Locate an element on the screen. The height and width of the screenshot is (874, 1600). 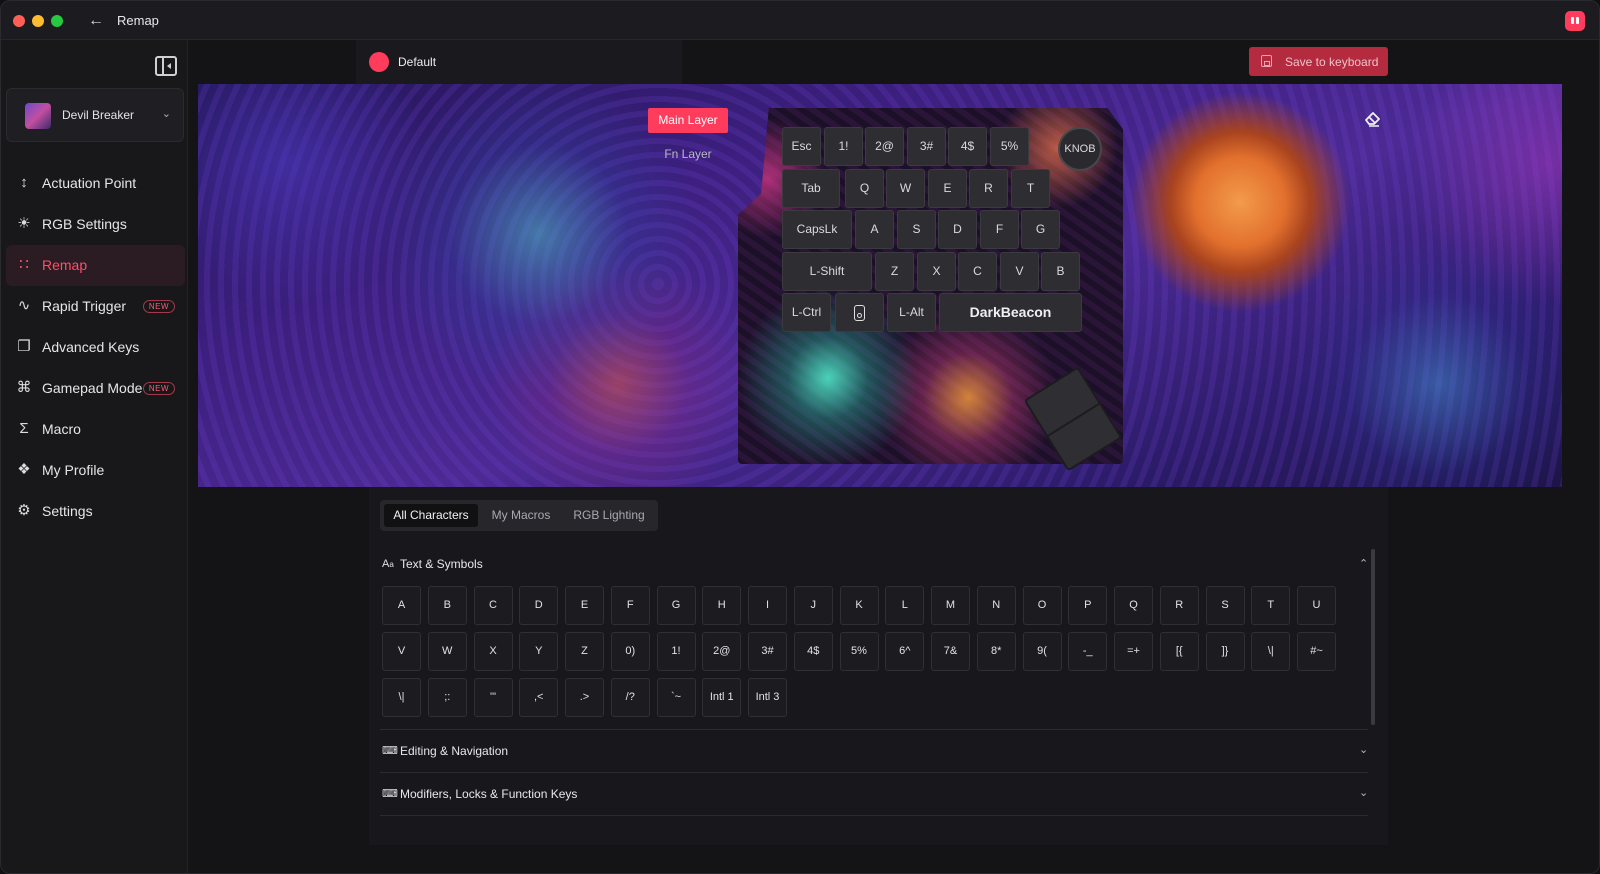
keyboard-key: Q is located at coordinates (864, 188).